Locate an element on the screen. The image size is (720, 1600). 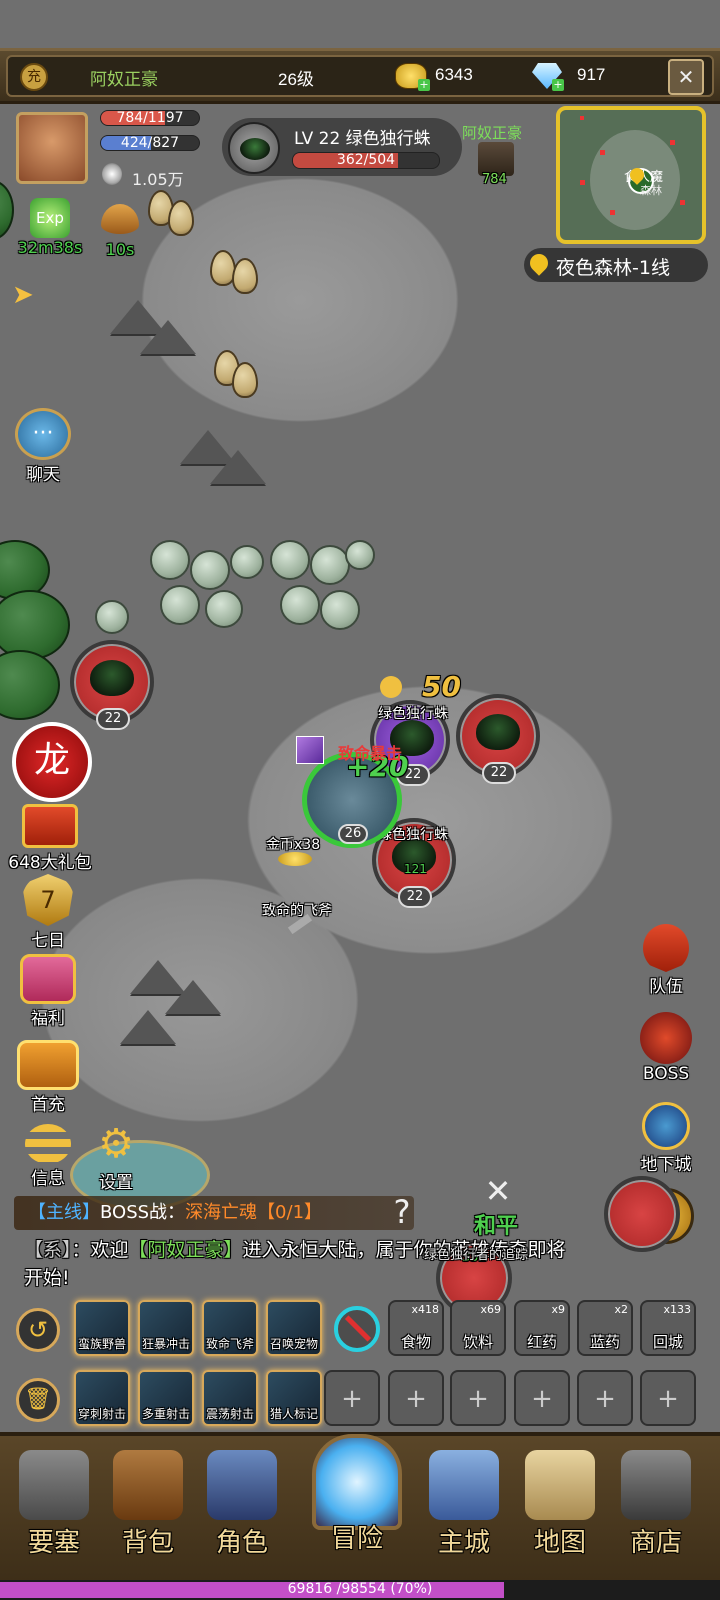
skill-slot: 狂暴冲击 is located at coordinates (166, 1328).